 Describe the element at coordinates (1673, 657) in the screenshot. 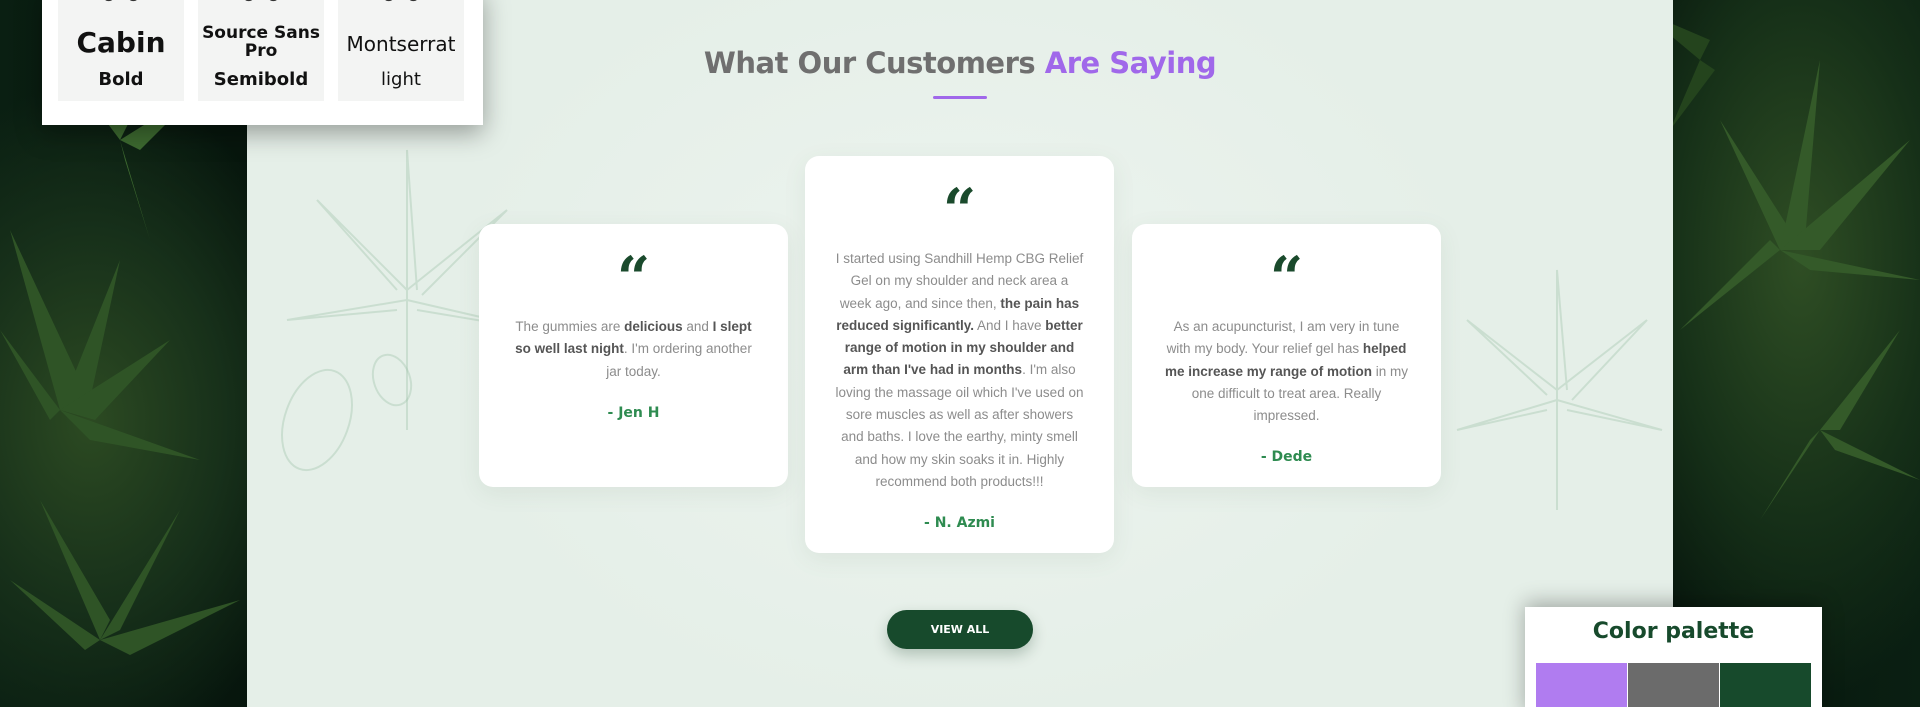

I see `color-palette-card: Color palette` at that location.